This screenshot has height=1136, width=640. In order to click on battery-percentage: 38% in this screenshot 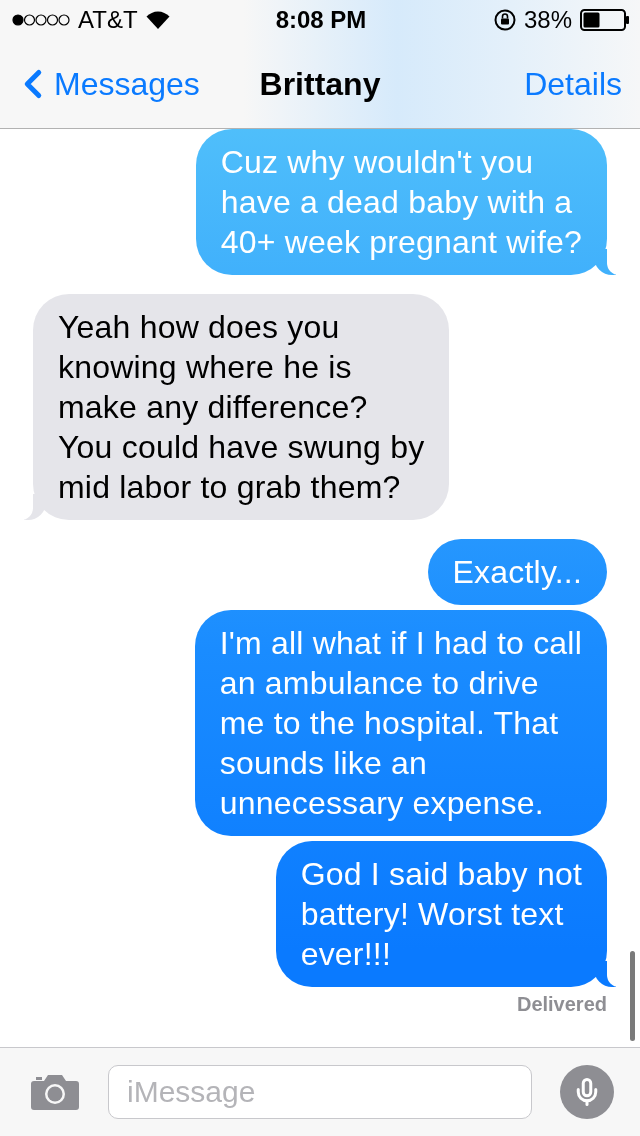, I will do `click(547, 20)`.